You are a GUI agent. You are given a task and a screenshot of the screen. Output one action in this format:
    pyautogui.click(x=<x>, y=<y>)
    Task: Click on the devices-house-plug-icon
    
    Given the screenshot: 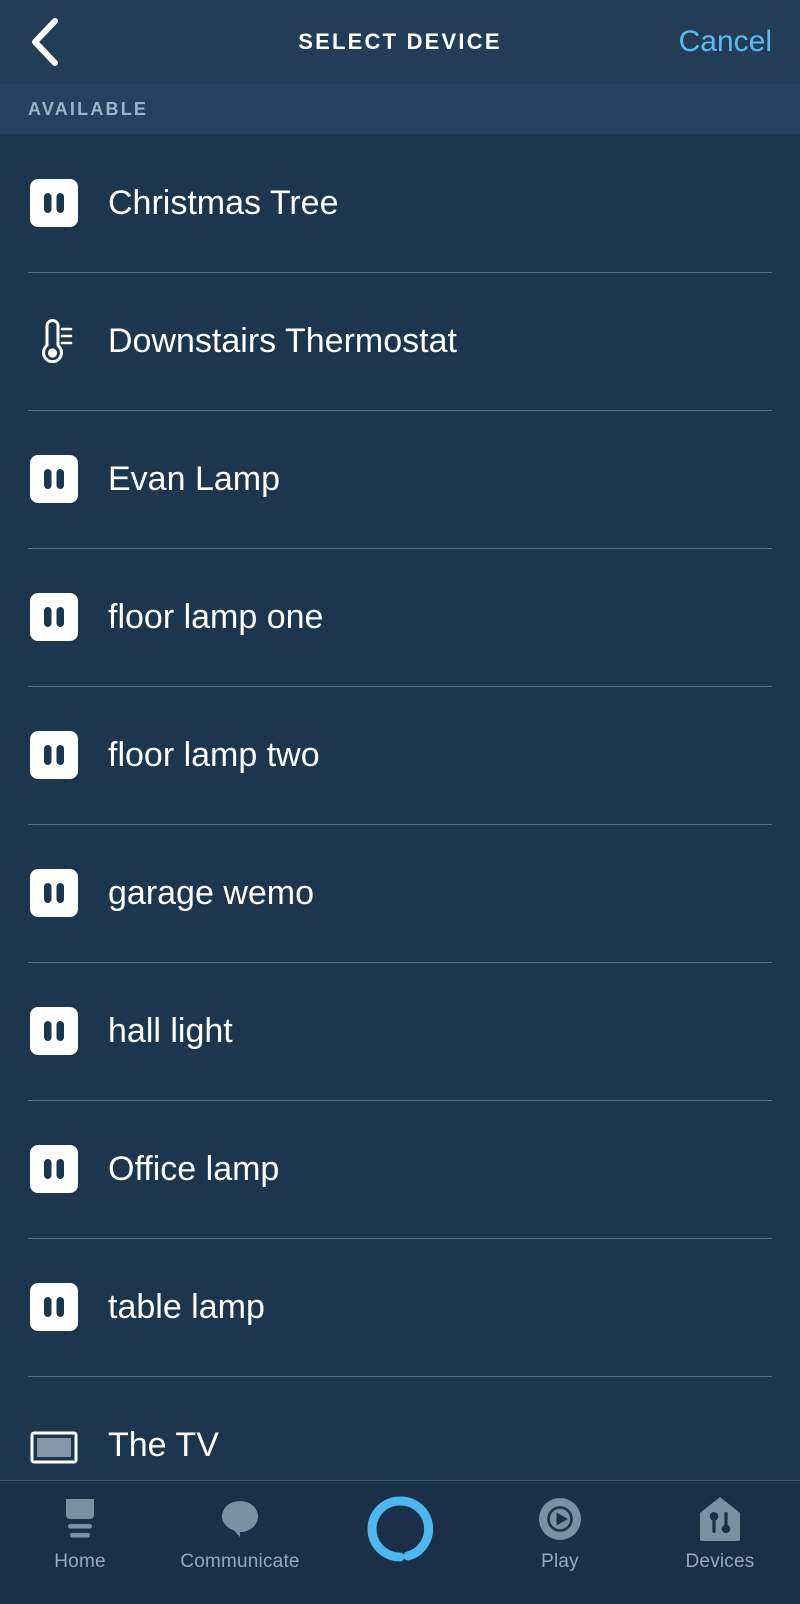 What is the action you would take?
    pyautogui.click(x=720, y=1519)
    